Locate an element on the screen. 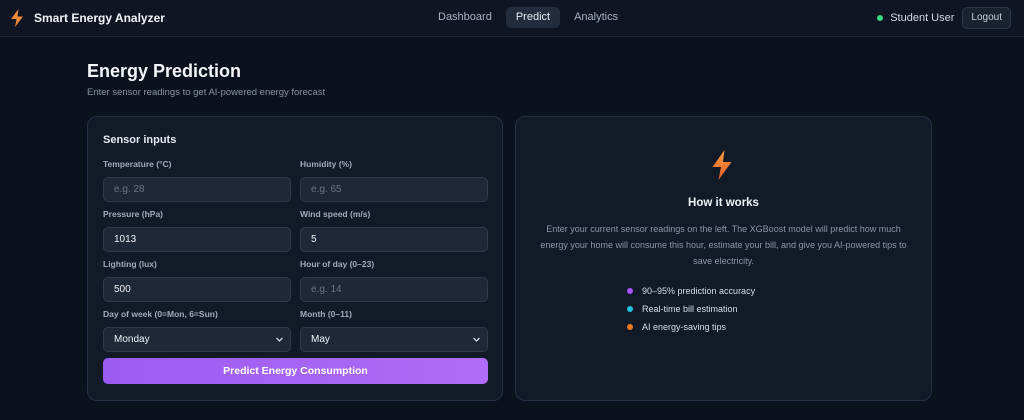 The height and width of the screenshot is (420, 1024). temperature-input: e.g. 28 is located at coordinates (197, 189).